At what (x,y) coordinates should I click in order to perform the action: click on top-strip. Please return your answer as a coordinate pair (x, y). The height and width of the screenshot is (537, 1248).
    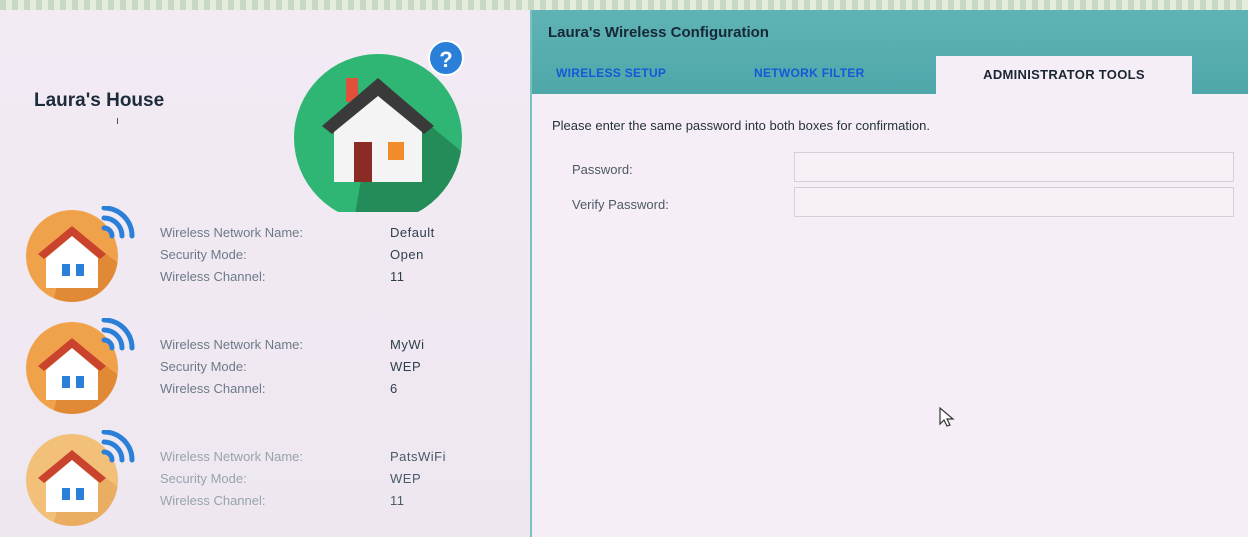
    Looking at the image, I should click on (624, 5).